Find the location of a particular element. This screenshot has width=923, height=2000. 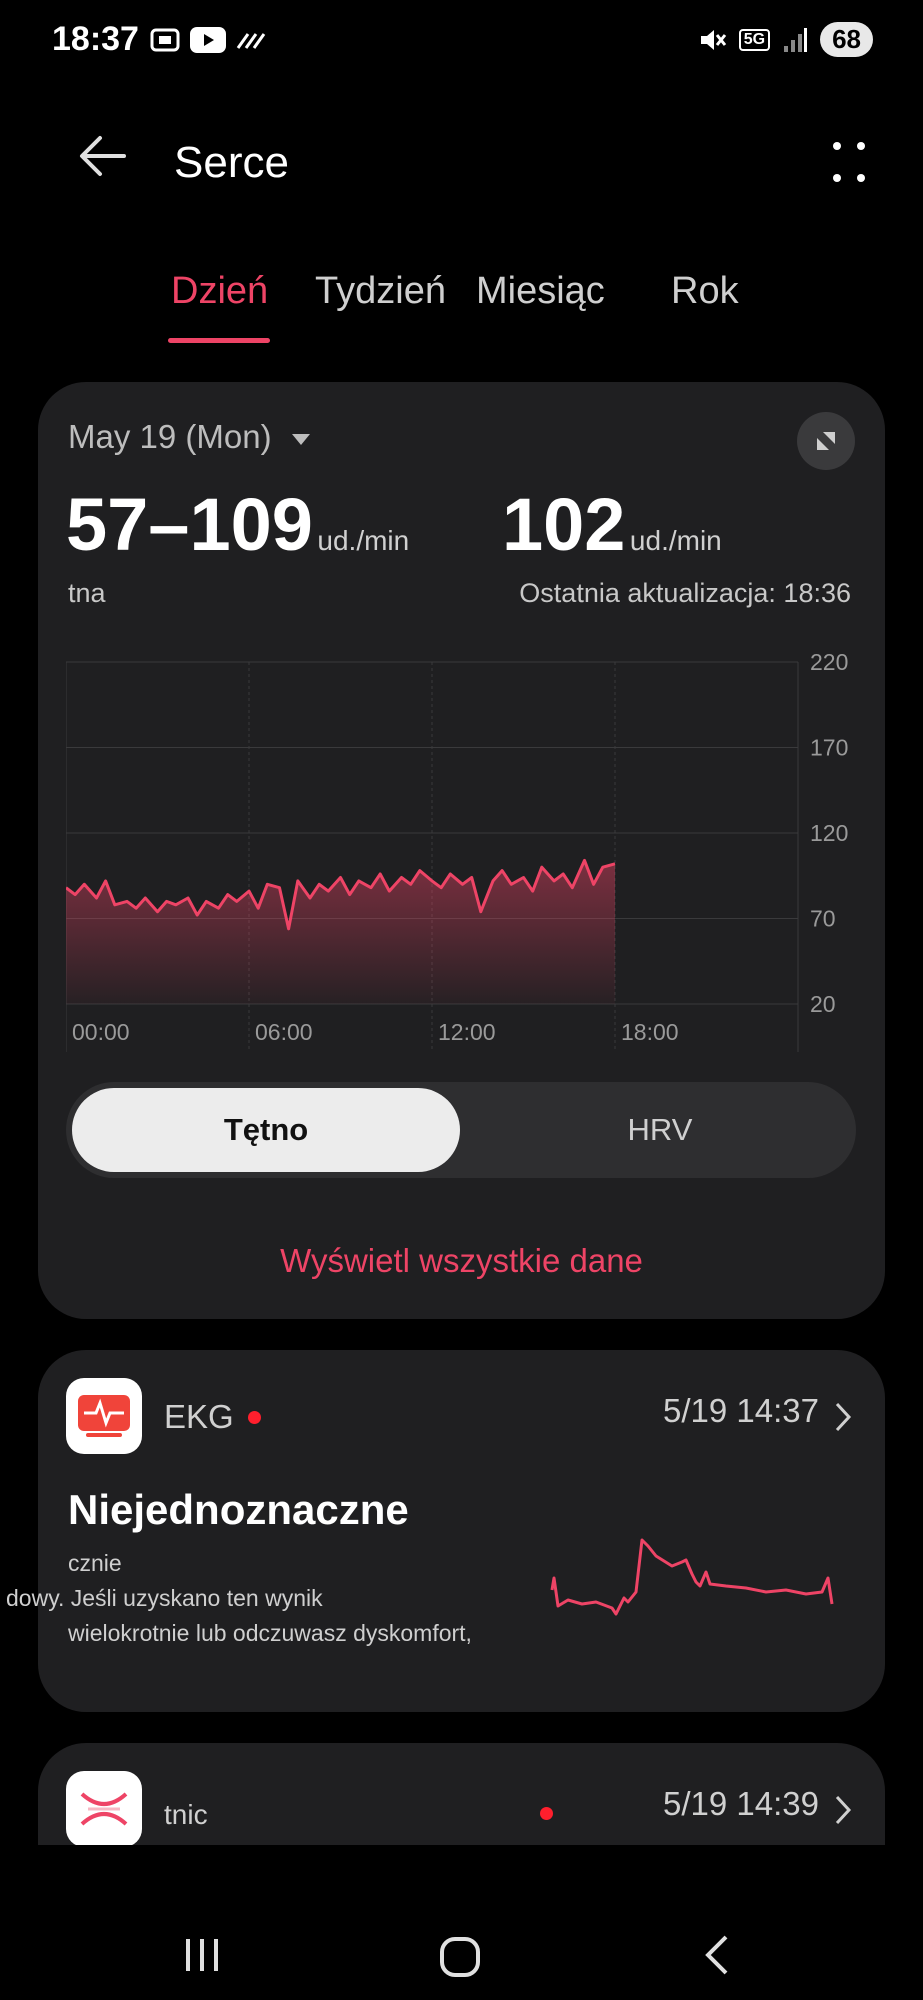

ekg-timestamp: 5/19 14:37 is located at coordinates (741, 1410).